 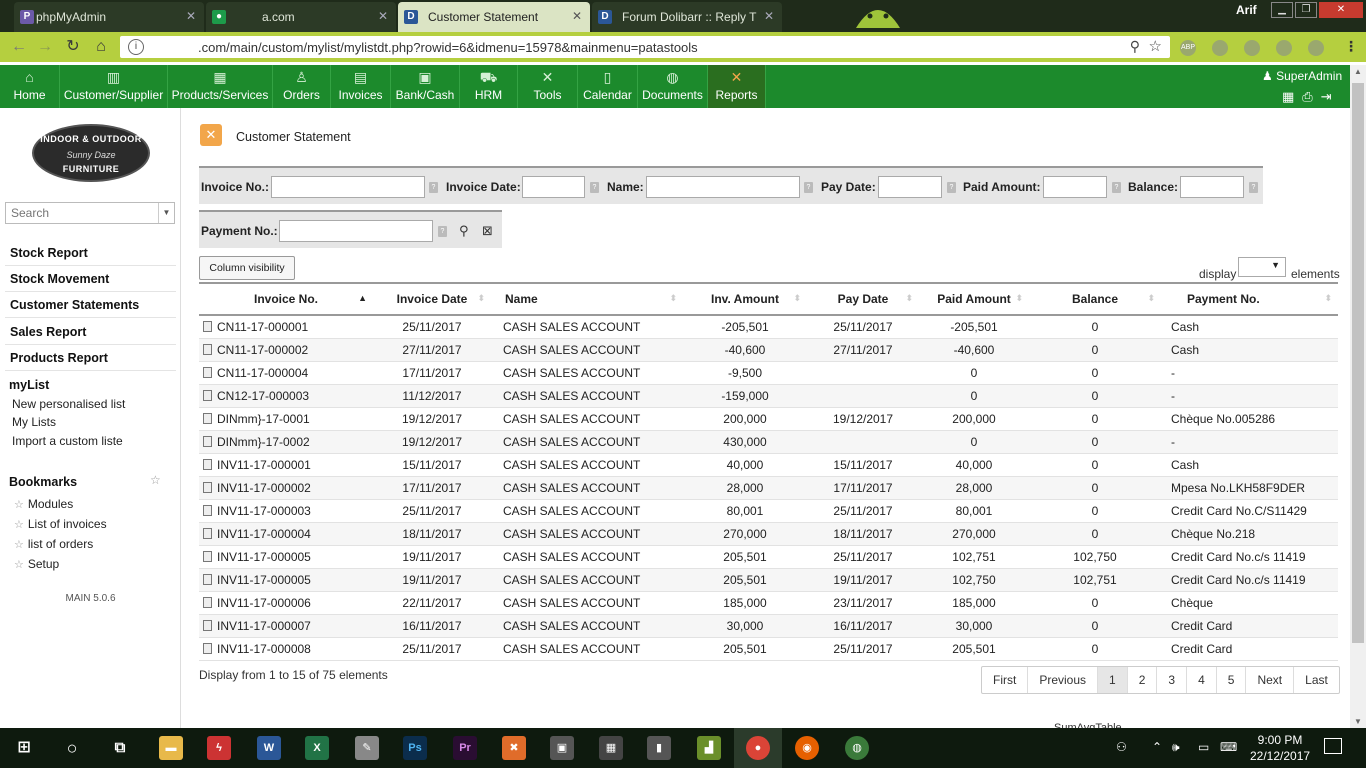 I want to click on invoice-link: INV11-17-000002, so click(x=286, y=488).